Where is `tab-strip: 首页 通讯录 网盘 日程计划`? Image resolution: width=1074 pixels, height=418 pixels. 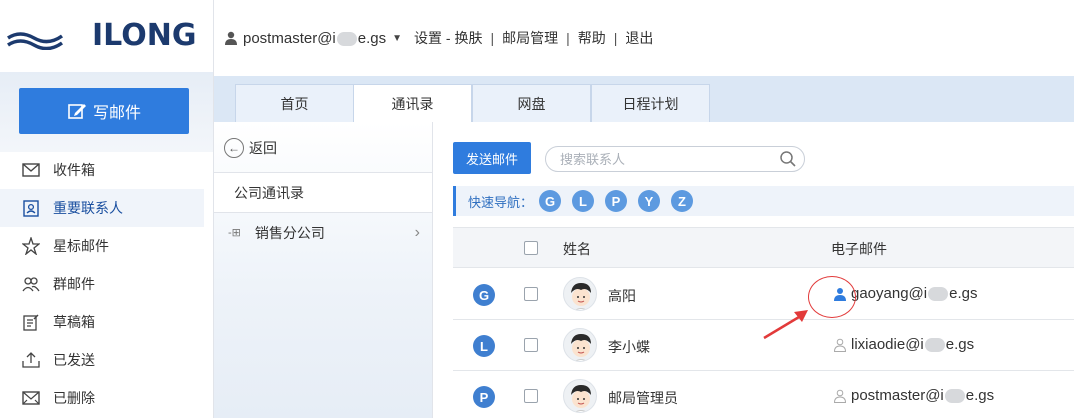 tab-strip: 首页 通讯录 网盘 日程计划 is located at coordinates (644, 99).